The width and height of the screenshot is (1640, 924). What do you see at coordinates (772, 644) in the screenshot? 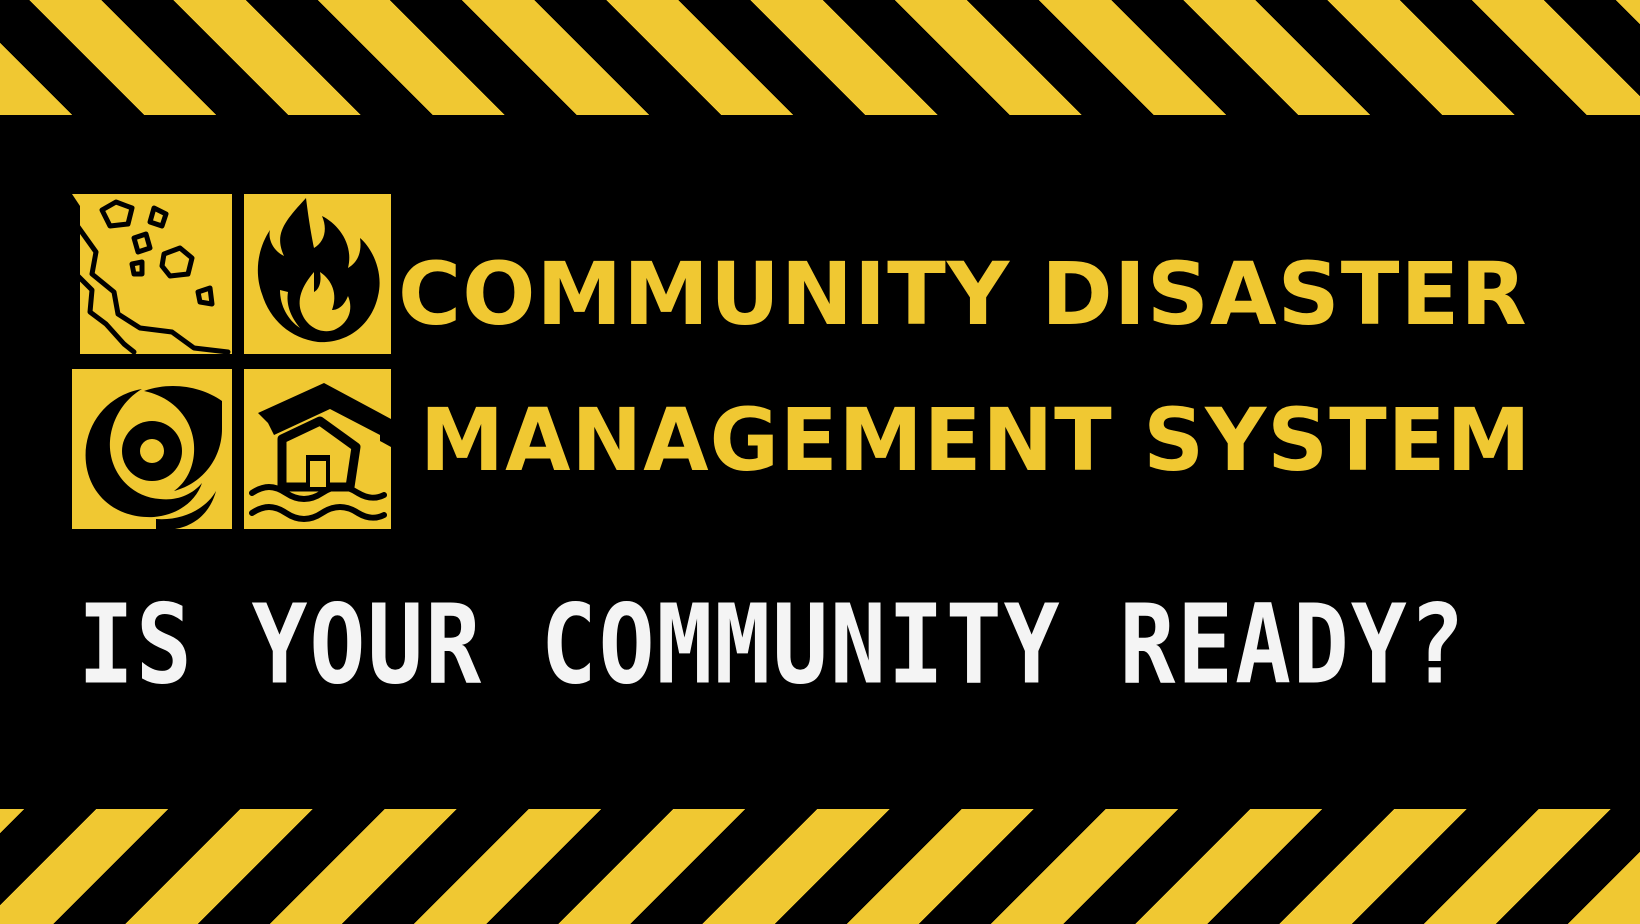
I see `tagline: IS YOUR COMMUNITY READY?` at bounding box center [772, 644].